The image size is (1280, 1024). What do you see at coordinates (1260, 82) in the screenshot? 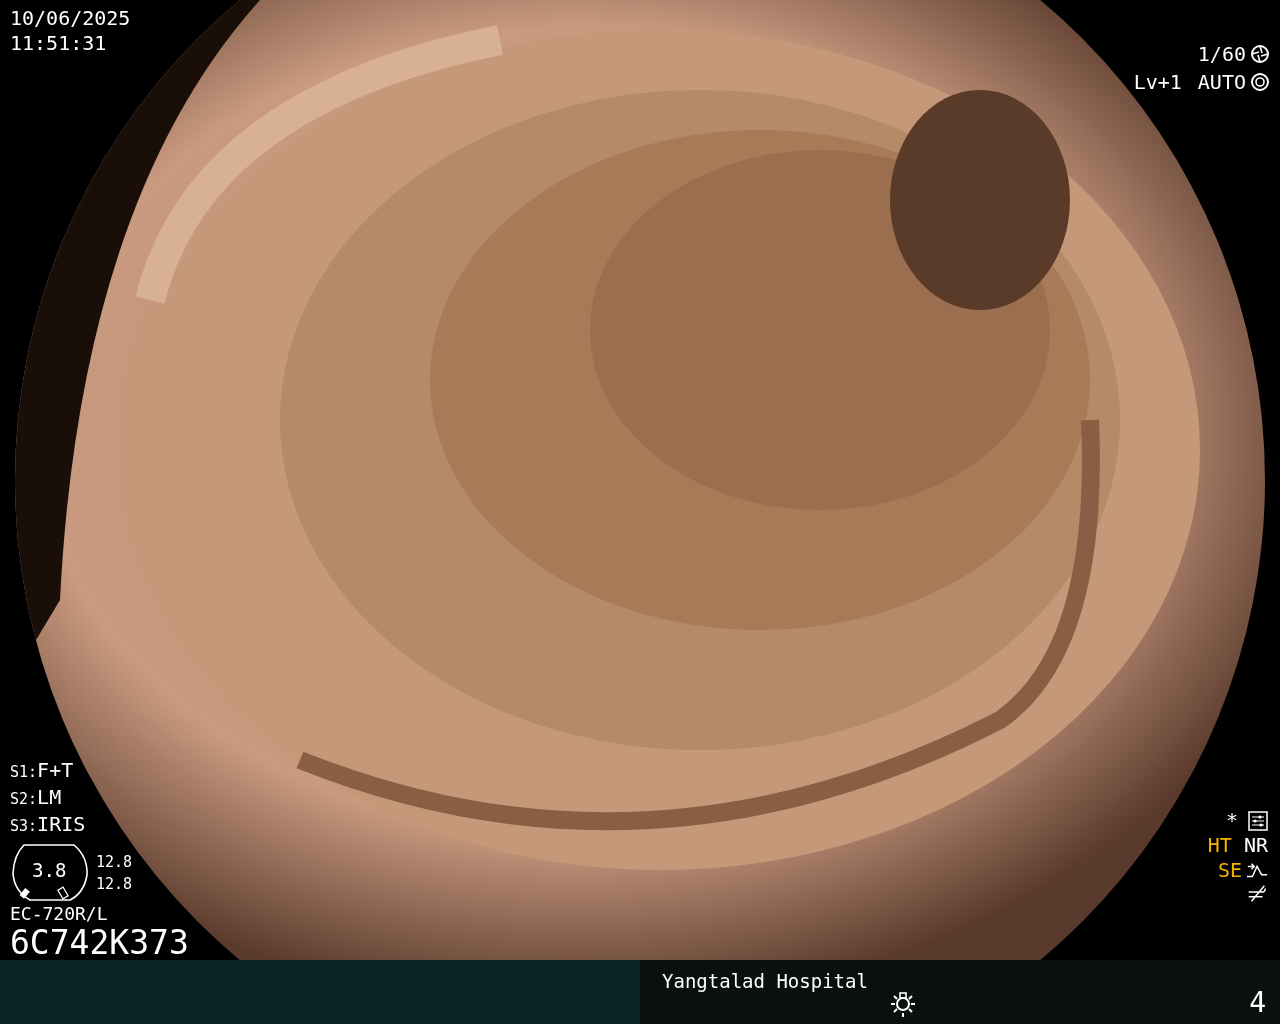
I see `aperture-icon` at bounding box center [1260, 82].